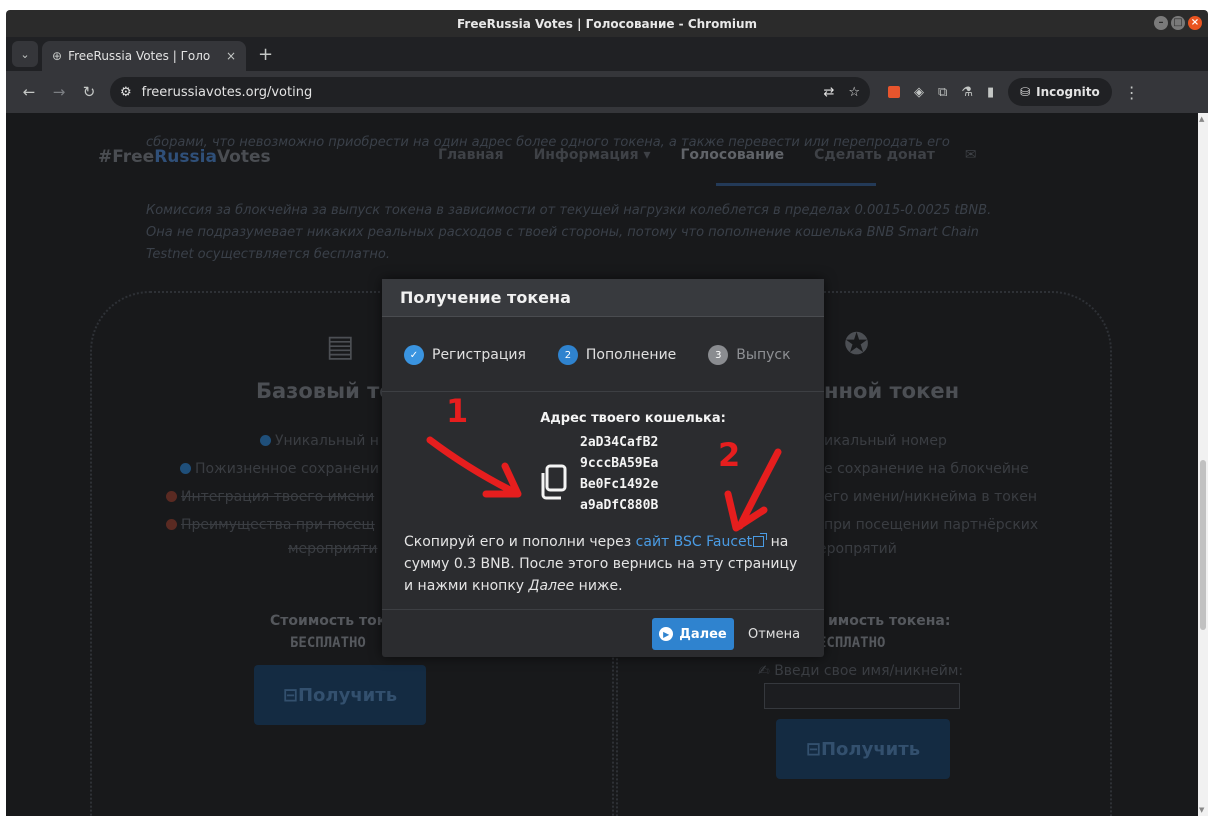 This screenshot has height=816, width=1214. What do you see at coordinates (490, 92) in the screenshot?
I see `address-bar: ⚙ freerussiavotes.org/voting ⇄ ☆` at bounding box center [490, 92].